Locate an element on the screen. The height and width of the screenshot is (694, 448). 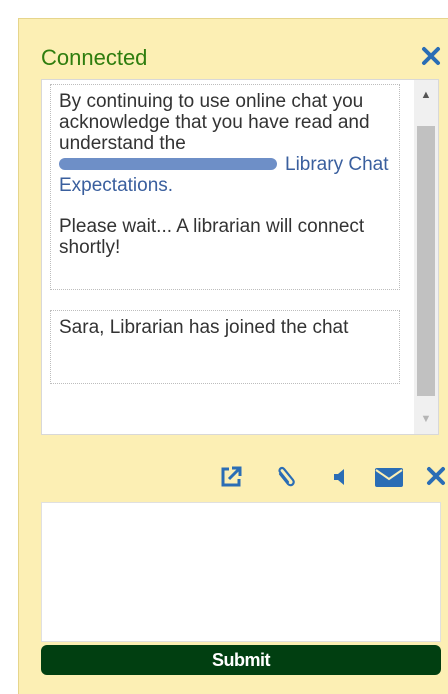
chat-toolbar is located at coordinates (318, 479).